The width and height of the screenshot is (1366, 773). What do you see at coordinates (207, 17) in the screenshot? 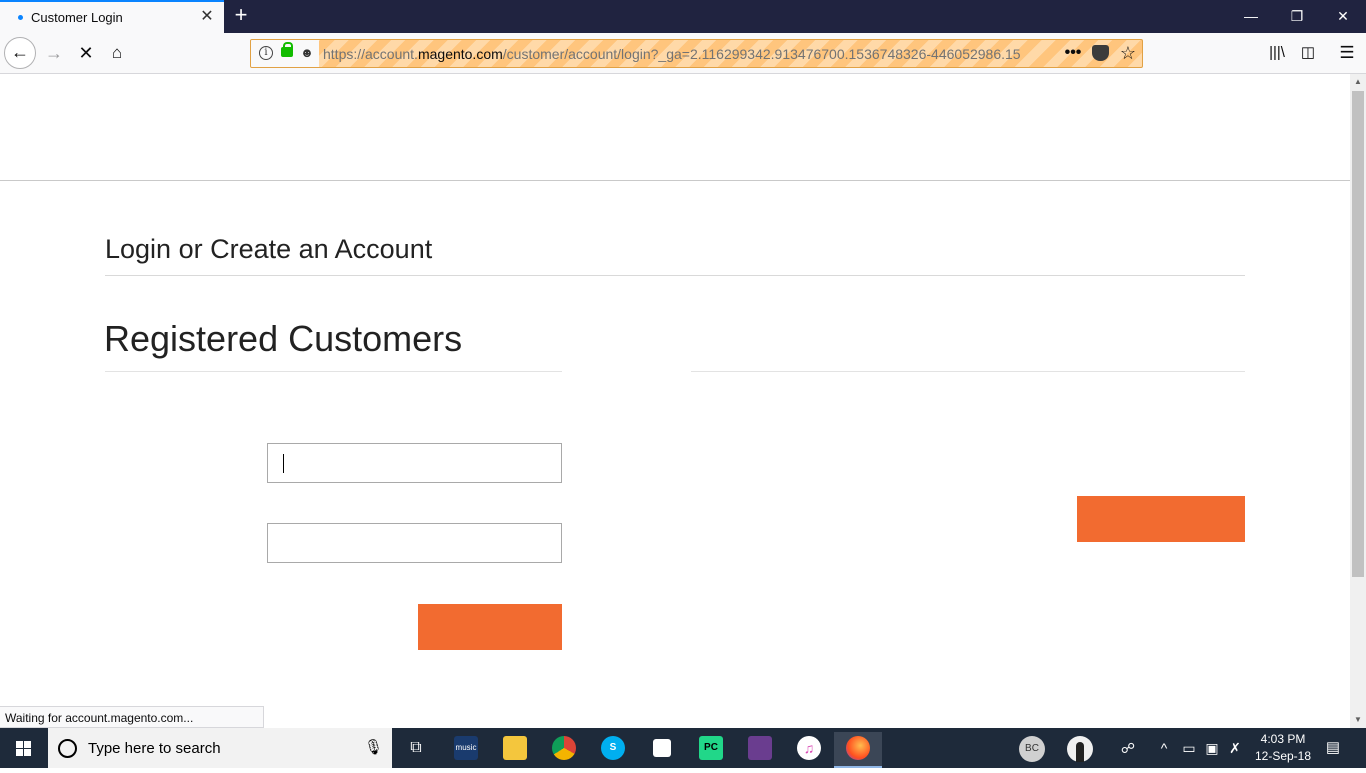
I see `close-tab-icon: ✕` at bounding box center [207, 17].